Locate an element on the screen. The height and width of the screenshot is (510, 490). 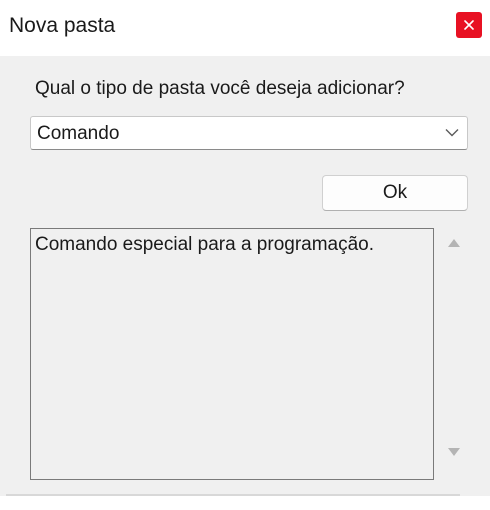
ok-button: Ok is located at coordinates (395, 193).